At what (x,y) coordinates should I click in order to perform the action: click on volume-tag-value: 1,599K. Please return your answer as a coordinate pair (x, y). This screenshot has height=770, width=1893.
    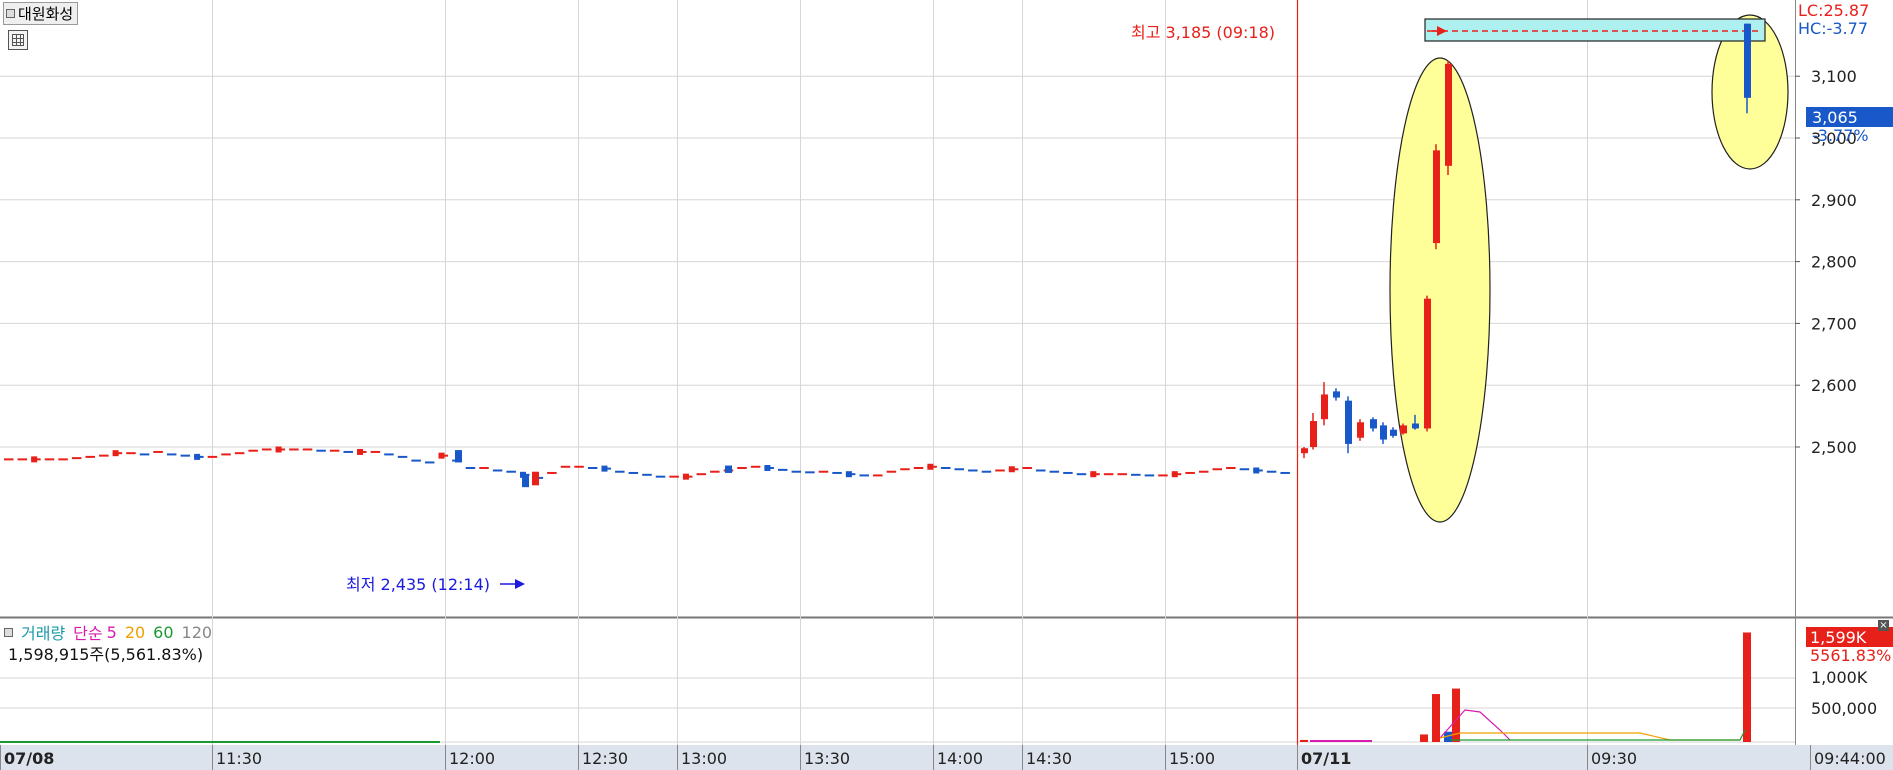
    Looking at the image, I should click on (1838, 637).